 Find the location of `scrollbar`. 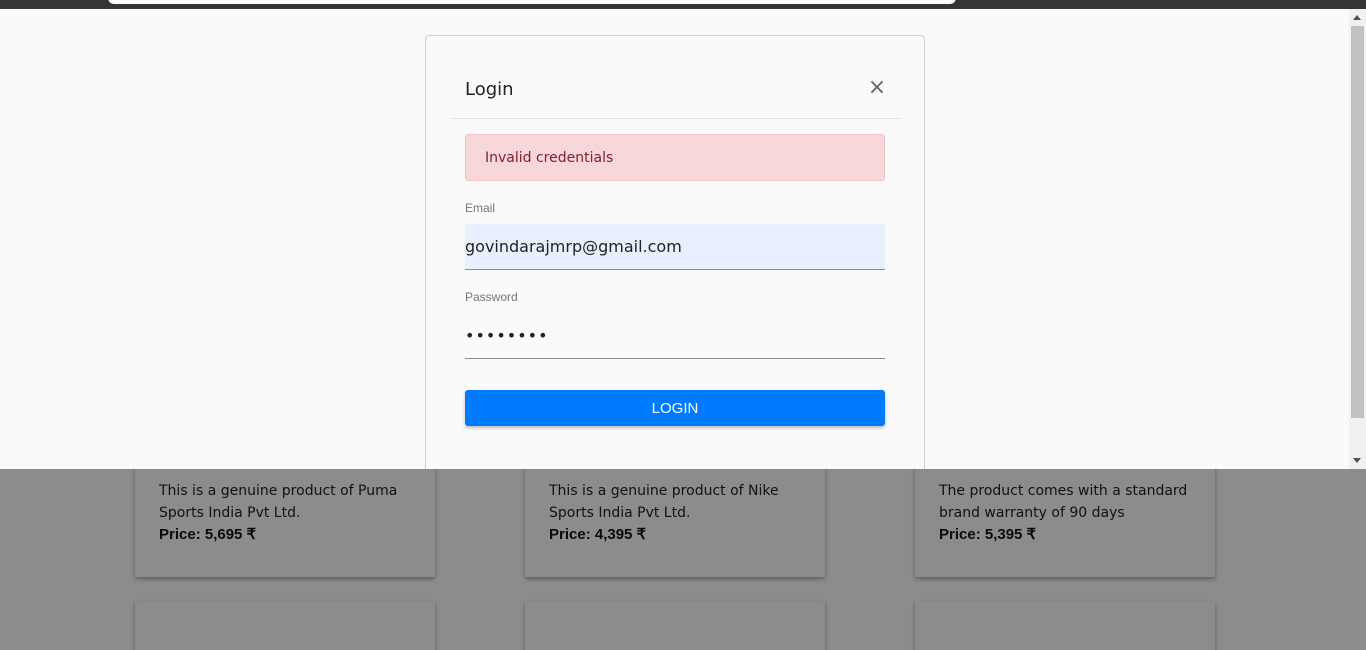

scrollbar is located at coordinates (1357, 239).